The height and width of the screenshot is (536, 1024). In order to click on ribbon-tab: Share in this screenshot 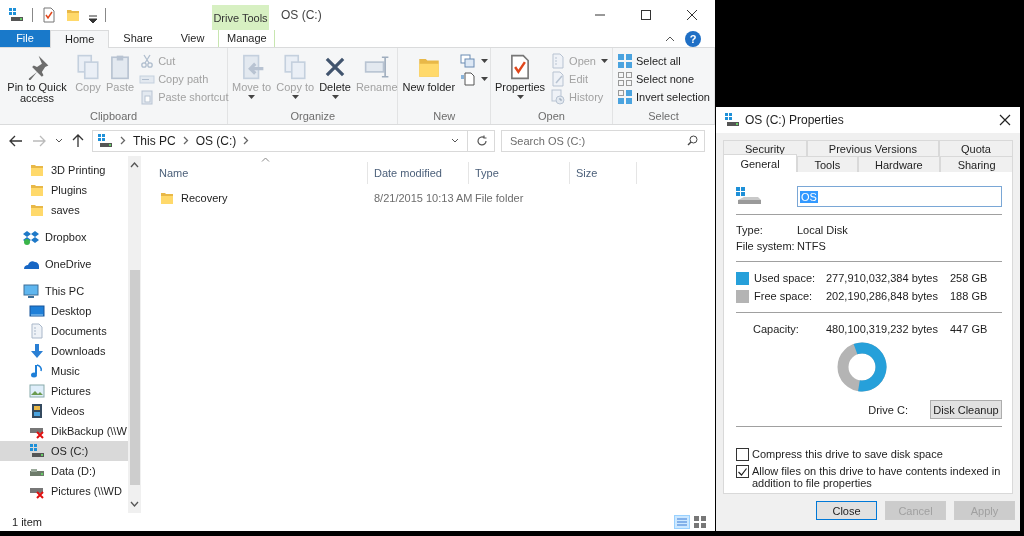, I will do `click(138, 38)`.